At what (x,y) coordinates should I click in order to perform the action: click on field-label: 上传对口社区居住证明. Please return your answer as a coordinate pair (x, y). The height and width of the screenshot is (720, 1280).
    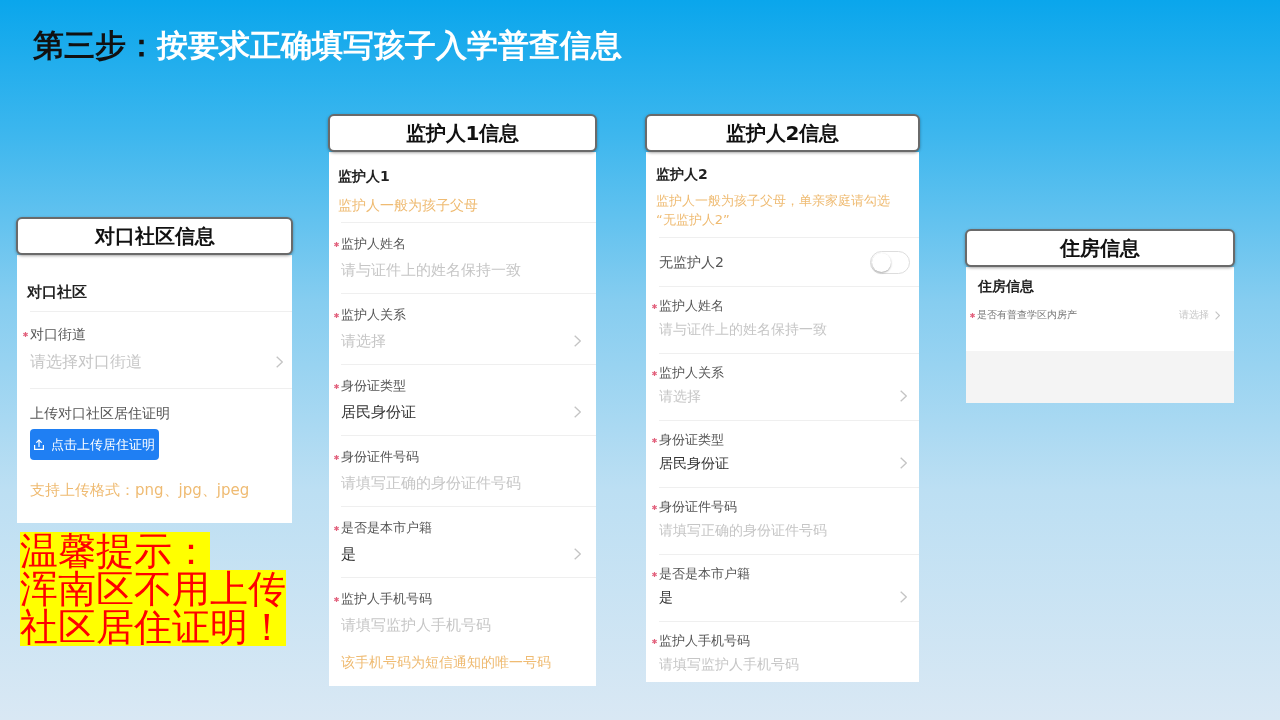
    Looking at the image, I should click on (100, 413).